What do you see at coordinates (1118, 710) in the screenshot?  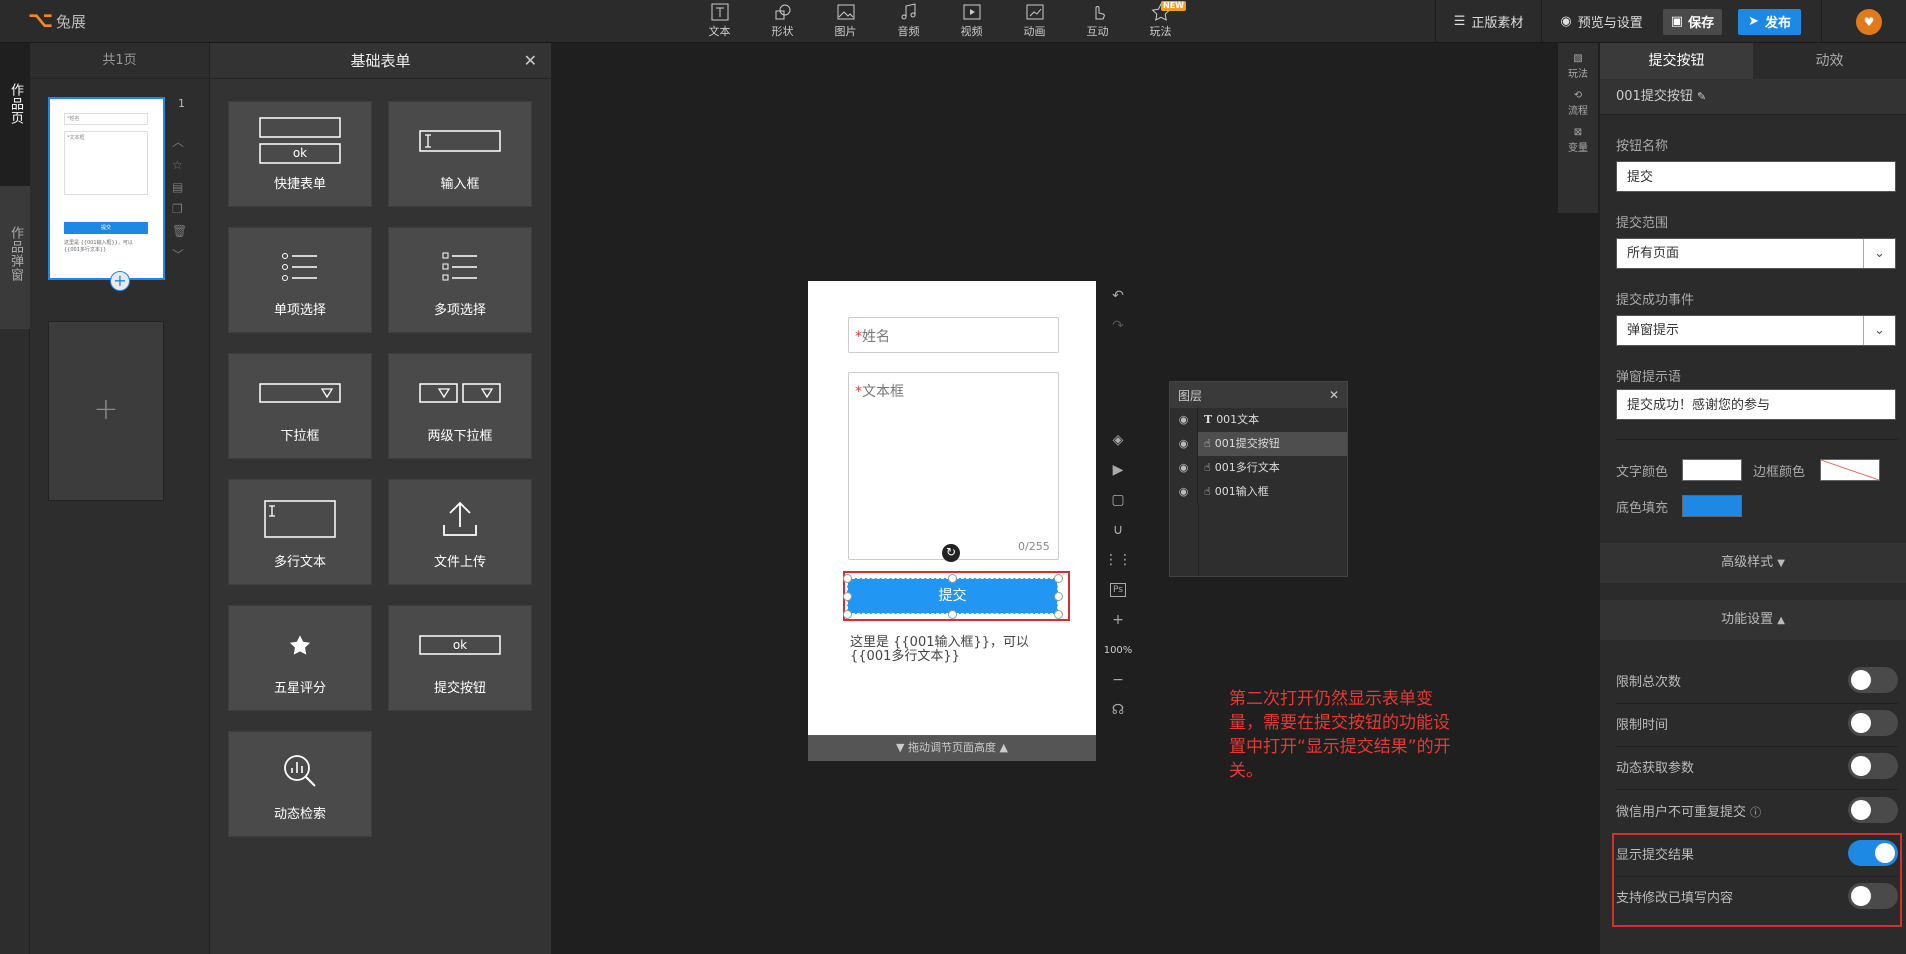 I see `headset-icon: ☊` at bounding box center [1118, 710].